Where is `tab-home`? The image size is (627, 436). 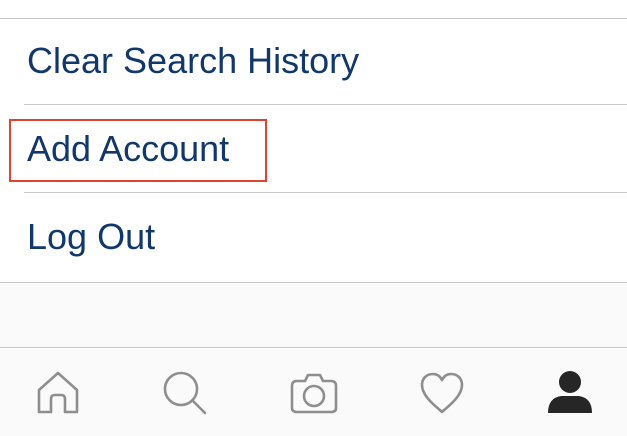 tab-home is located at coordinates (58, 393).